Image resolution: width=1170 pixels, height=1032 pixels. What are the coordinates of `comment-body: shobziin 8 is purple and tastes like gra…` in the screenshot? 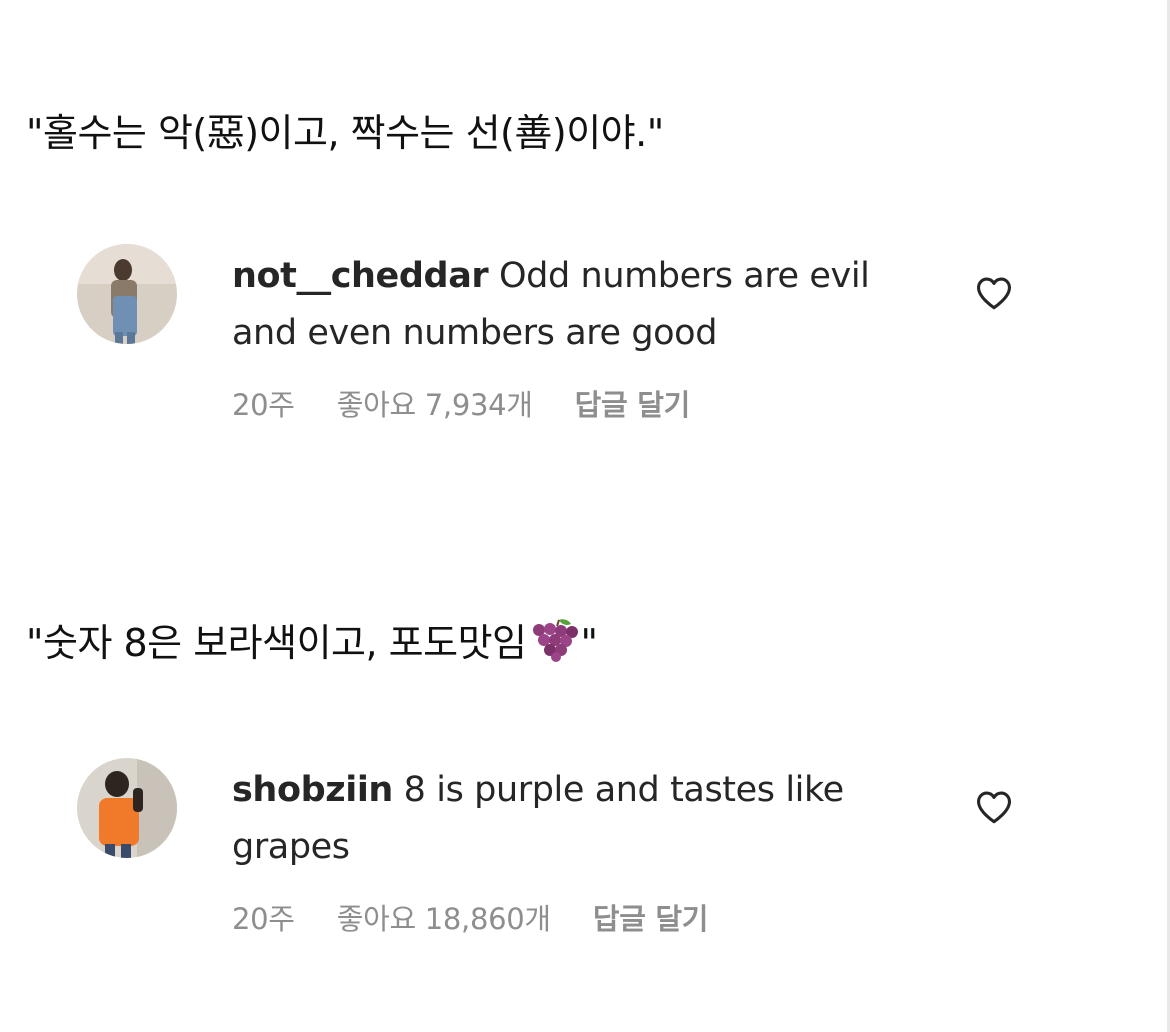 It's located at (582, 819).